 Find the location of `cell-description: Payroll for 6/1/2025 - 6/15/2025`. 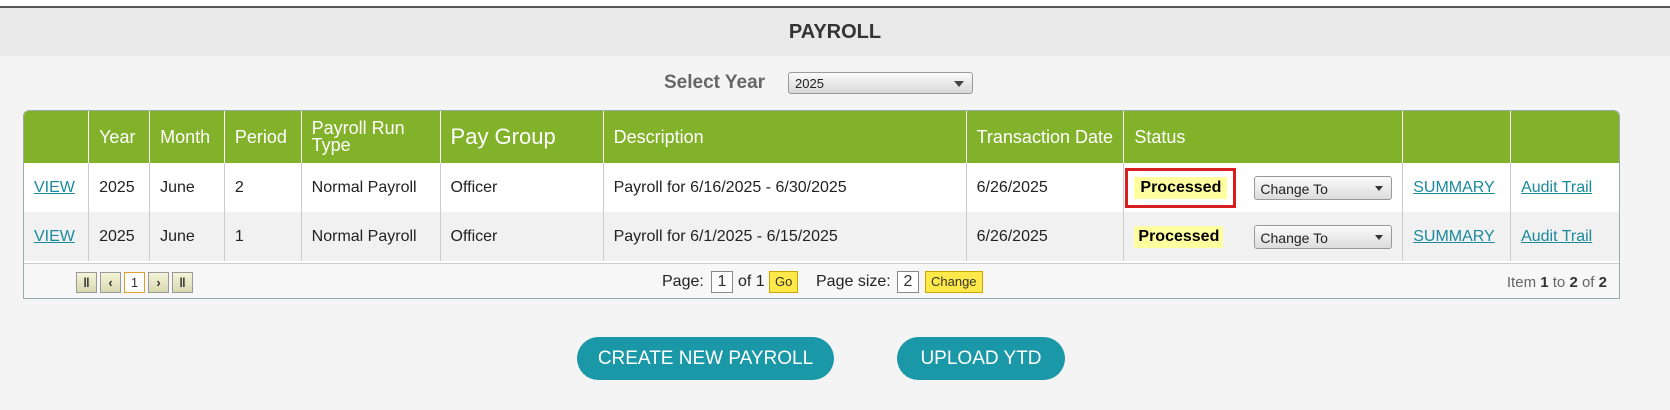

cell-description: Payroll for 6/1/2025 - 6/15/2025 is located at coordinates (785, 236).